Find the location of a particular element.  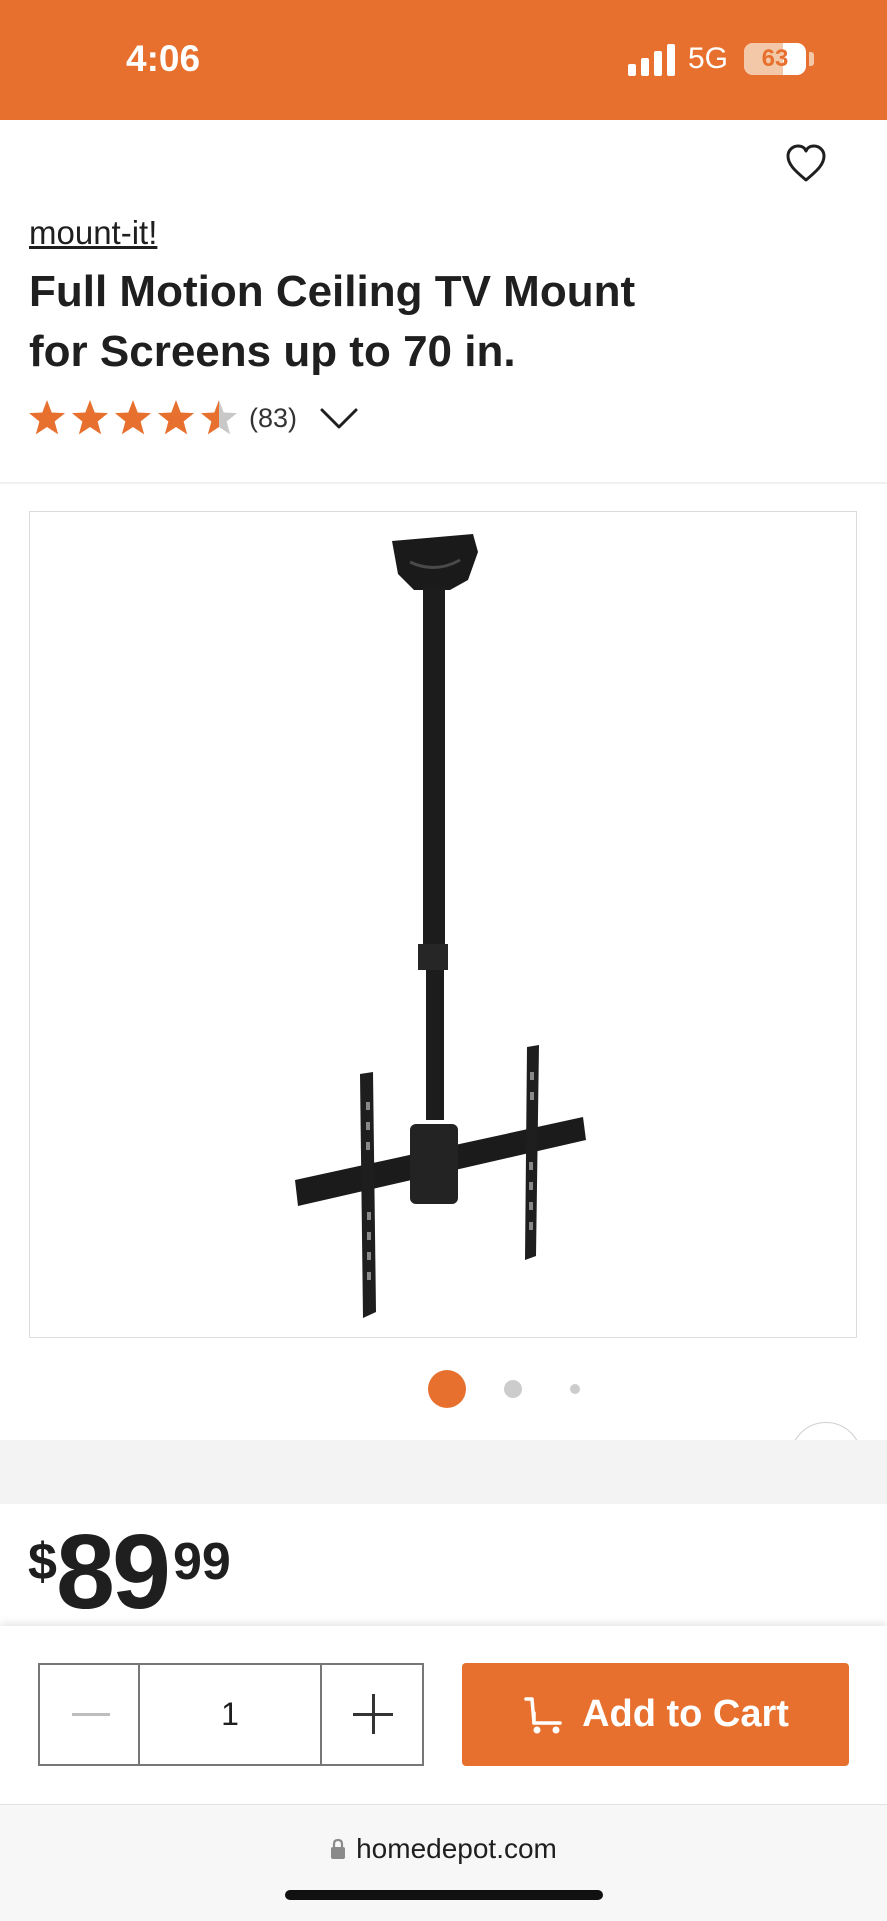

product-title-line1: Full Motion Ceiling TV Mount is located at coordinates (332, 291).